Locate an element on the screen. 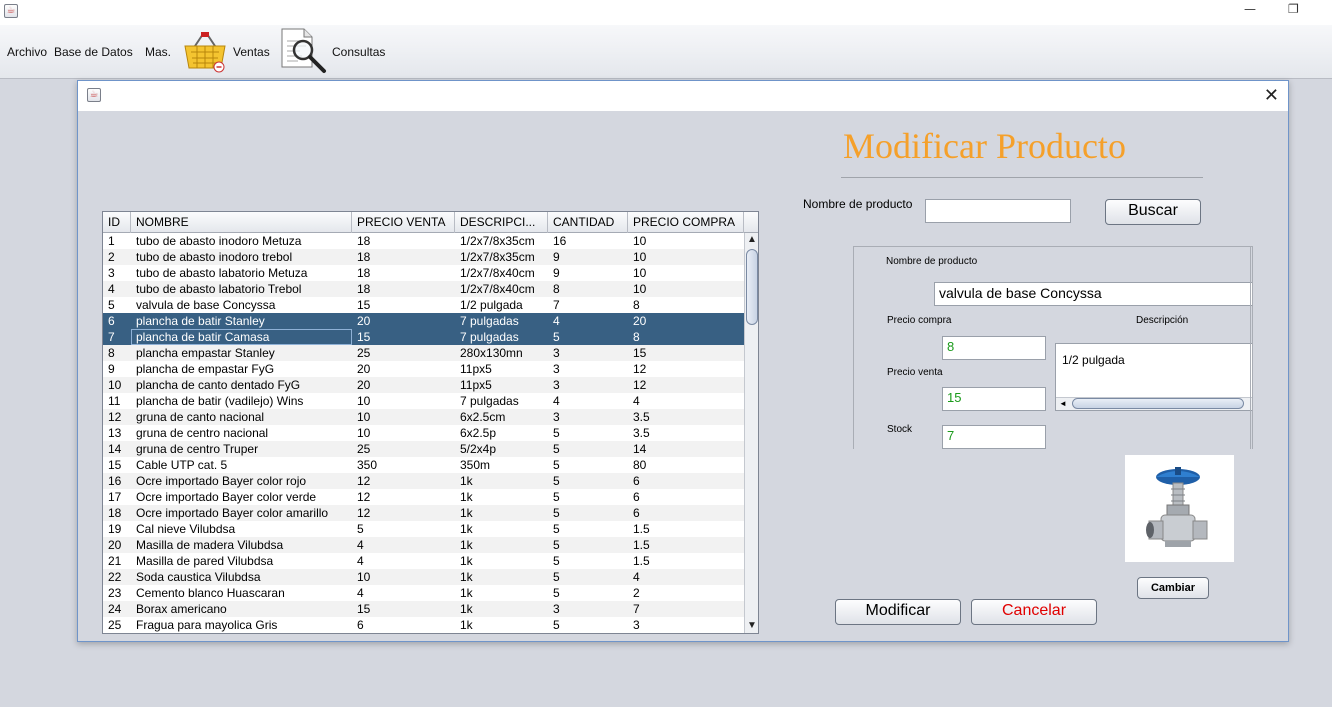 This screenshot has width=1332, height=707. table-row: 12 gruna de canto nacional 10 6x2.5cm 3 3.5 is located at coordinates (423, 417).